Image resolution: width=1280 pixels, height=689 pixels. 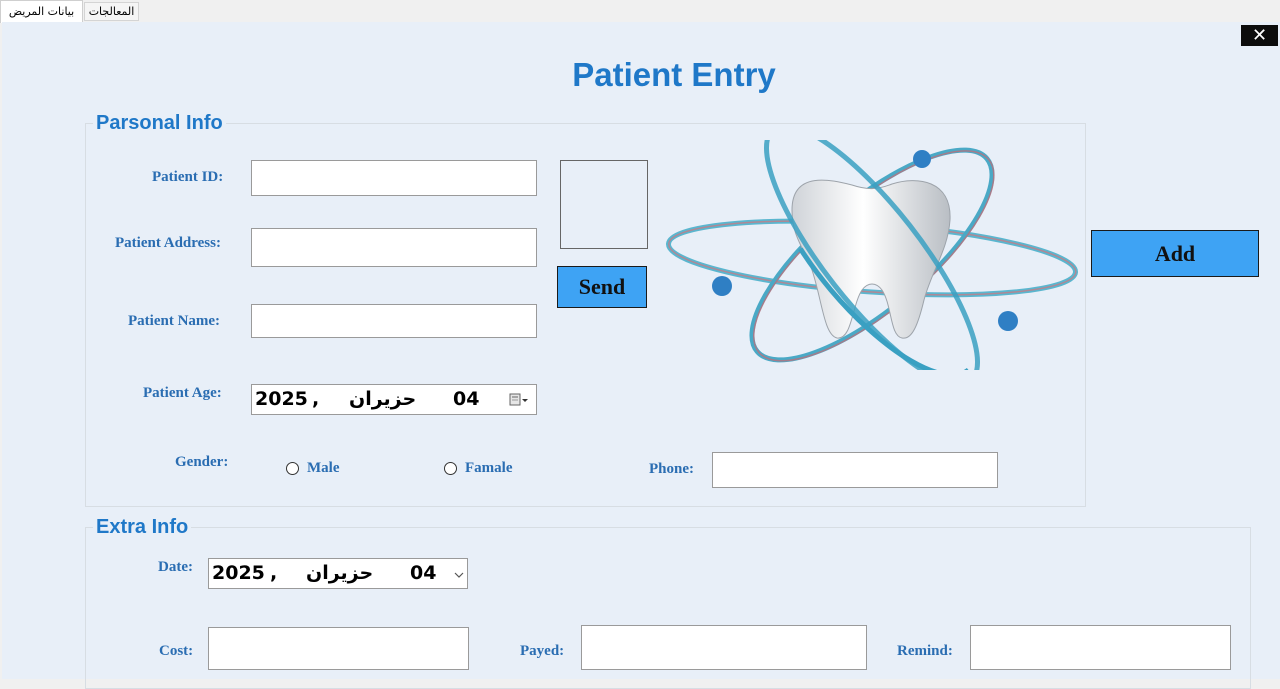 I want to click on tab-patient-data: بيانات المريض, so click(x=41, y=11).